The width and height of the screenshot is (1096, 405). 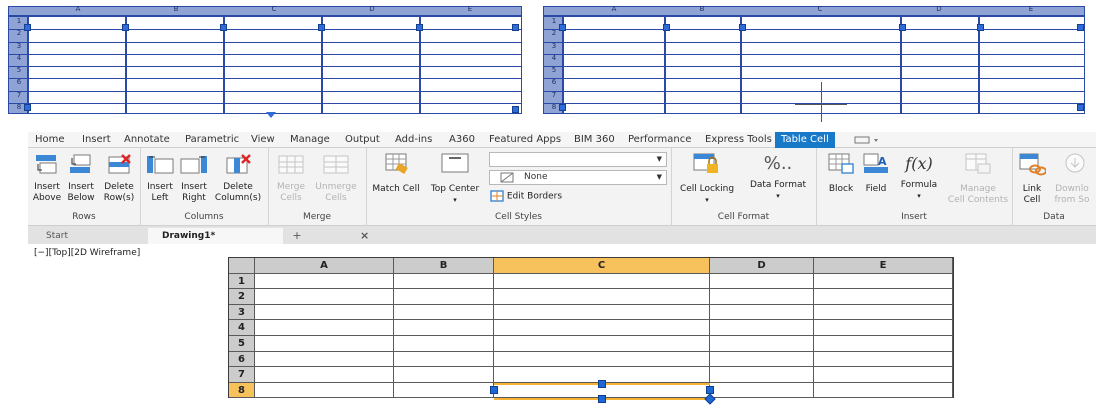 What do you see at coordinates (364, 236) in the screenshot?
I see `close-icon: ×` at bounding box center [364, 236].